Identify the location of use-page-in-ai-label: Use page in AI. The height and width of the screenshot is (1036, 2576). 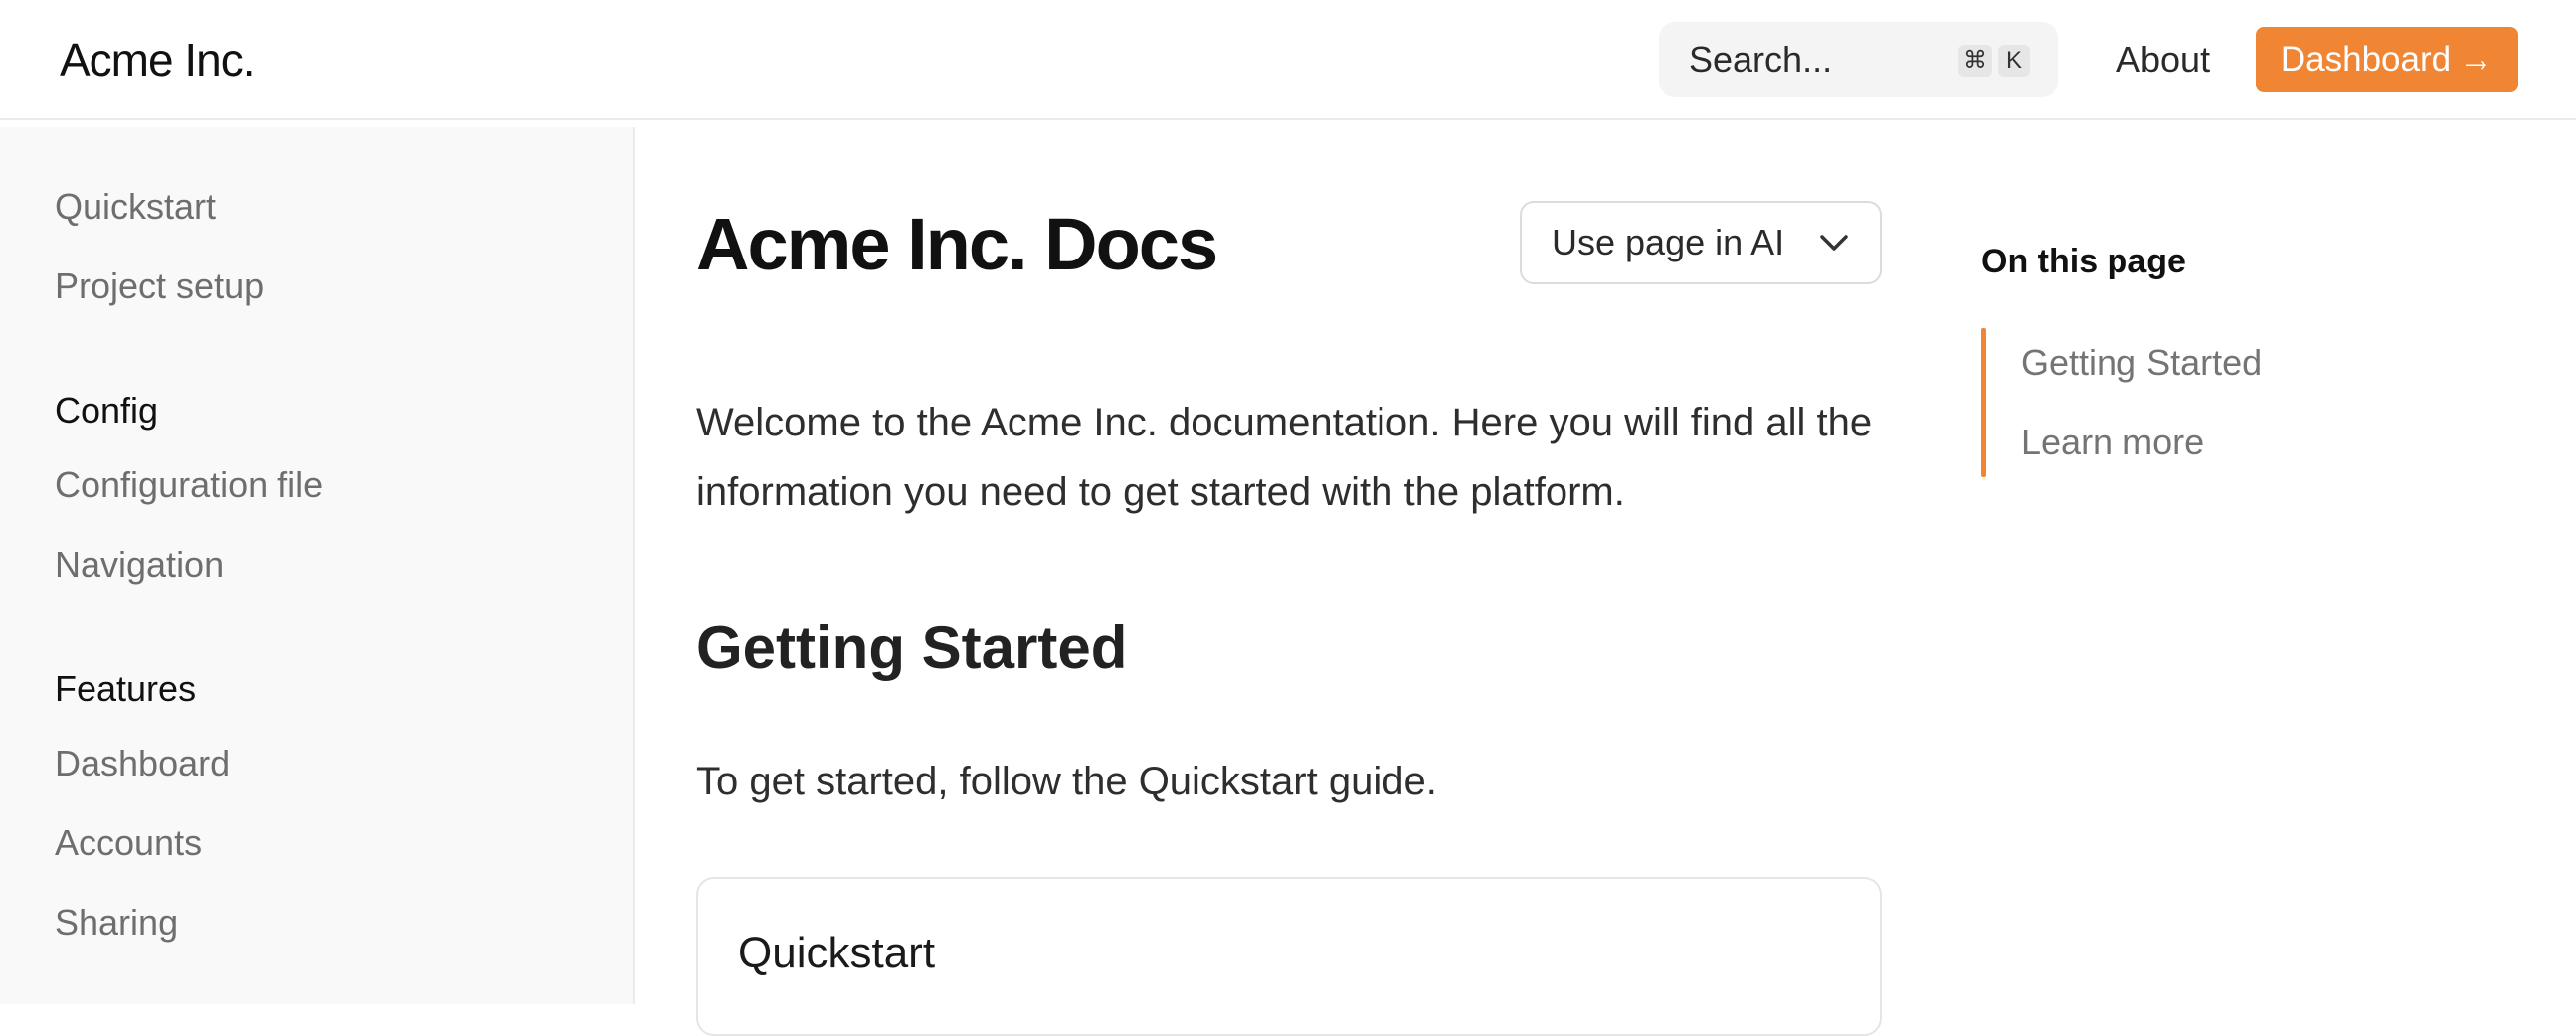
(1668, 242).